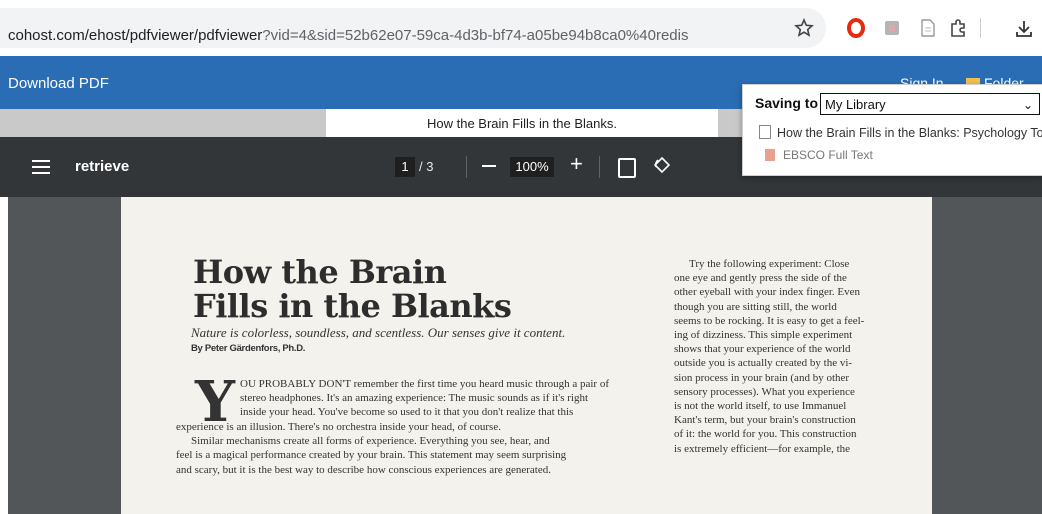  What do you see at coordinates (135, 35) in the screenshot?
I see `url-main: cohost.com/ehost/pdfviewer/pdfviewer` at bounding box center [135, 35].